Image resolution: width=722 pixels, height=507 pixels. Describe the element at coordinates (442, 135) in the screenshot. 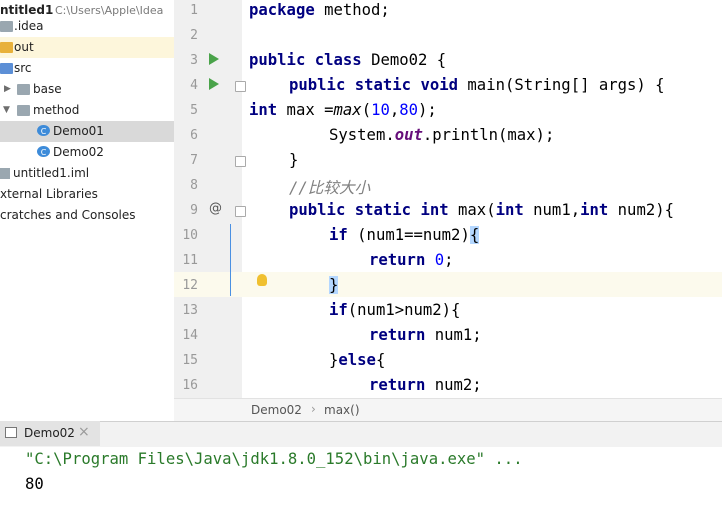

I see `code-line-6: System.out.println(max);` at that location.